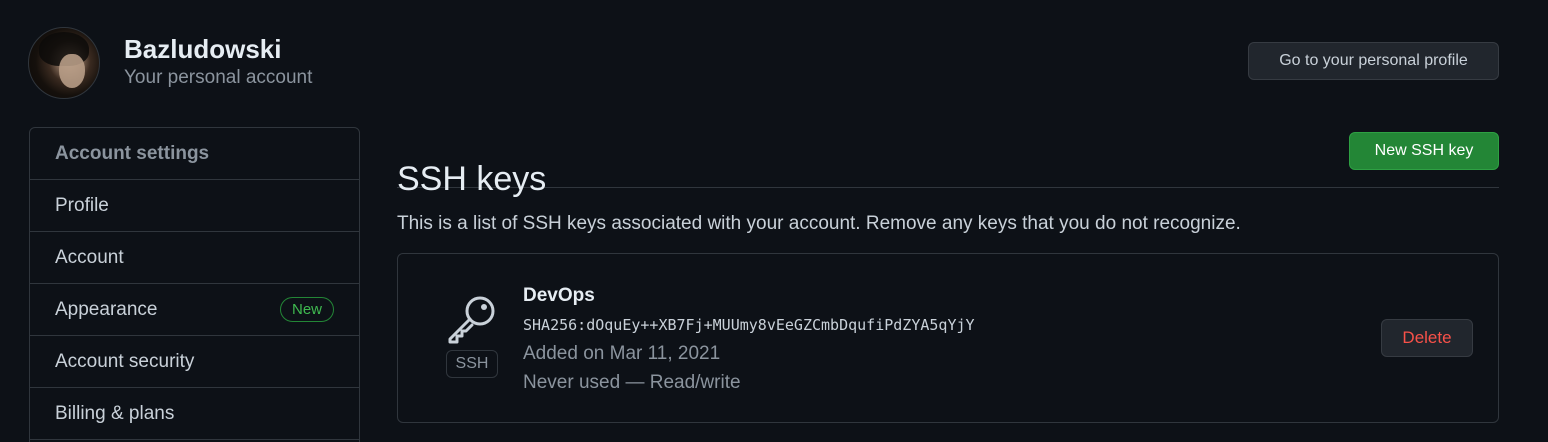 This screenshot has width=1548, height=442. Describe the element at coordinates (218, 77) in the screenshot. I see `account-subtitle: Your personal account` at that location.